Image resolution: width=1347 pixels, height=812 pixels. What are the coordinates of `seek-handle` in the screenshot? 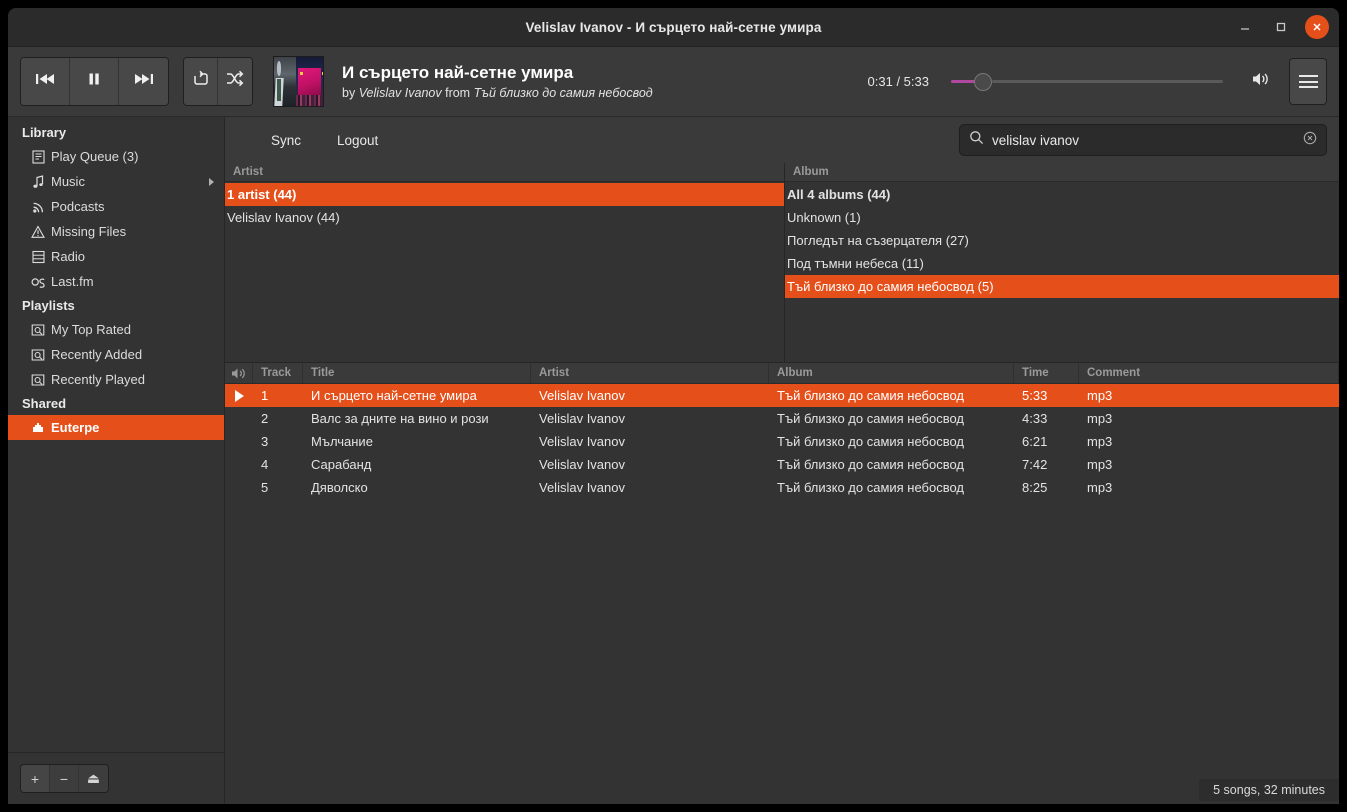 It's located at (982, 81).